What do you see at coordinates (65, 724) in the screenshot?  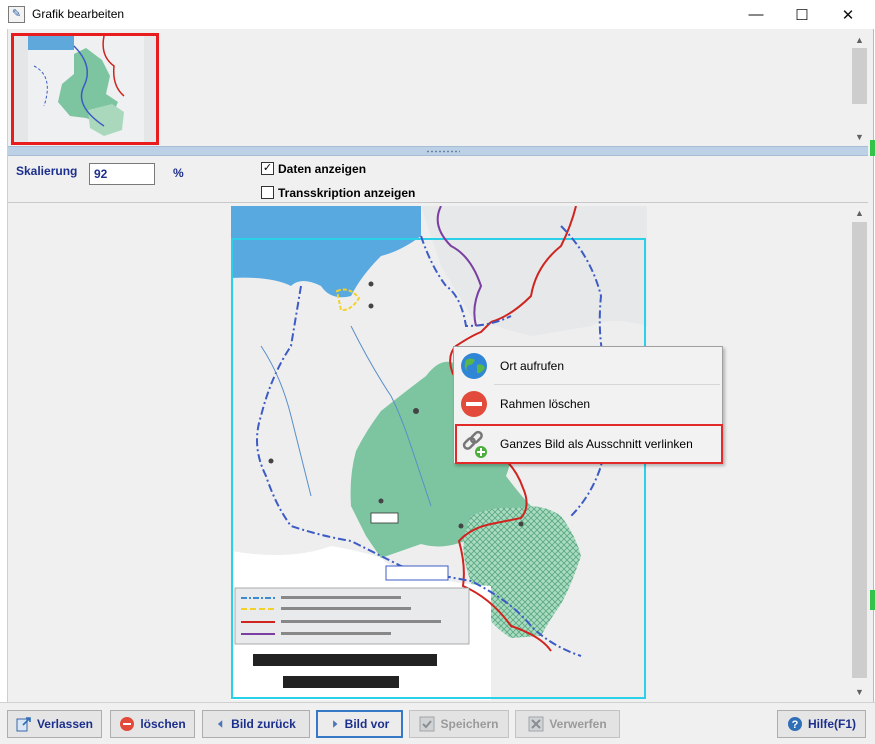 I see `exit-label: Verlassen` at bounding box center [65, 724].